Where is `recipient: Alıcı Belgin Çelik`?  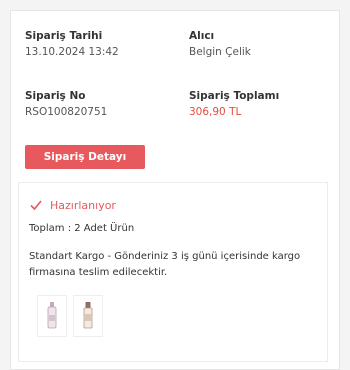 recipient: Alıcı Belgin Çelik is located at coordinates (264, 44).